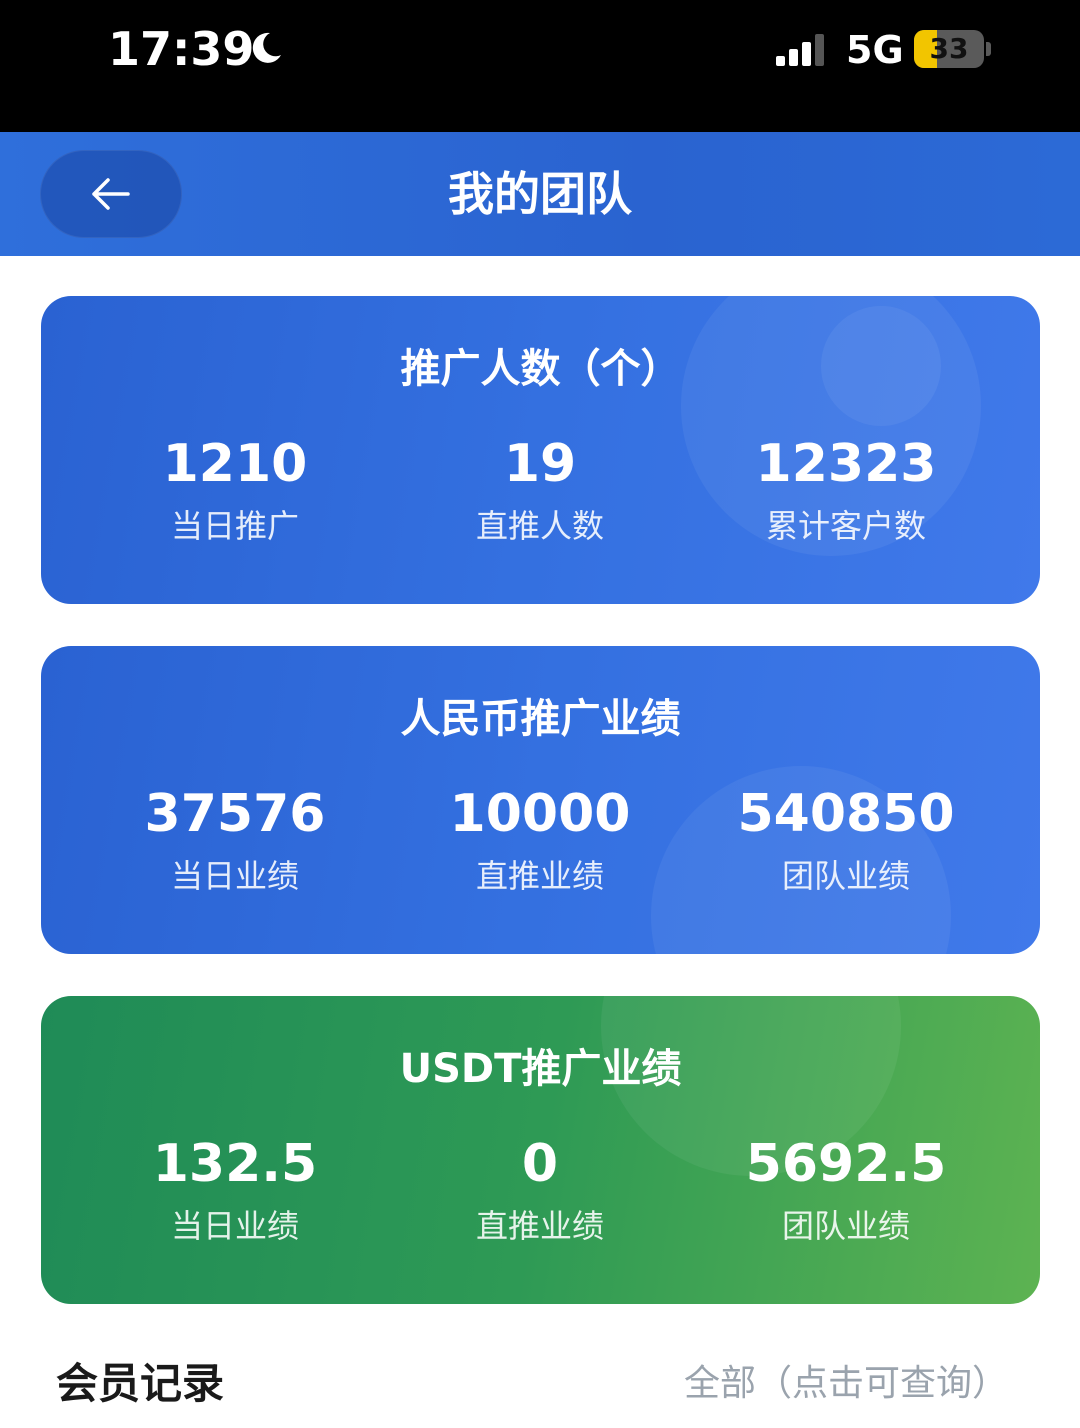 This screenshot has width=1080, height=1428. Describe the element at coordinates (540, 464) in the screenshot. I see `stat-value: 19` at that location.